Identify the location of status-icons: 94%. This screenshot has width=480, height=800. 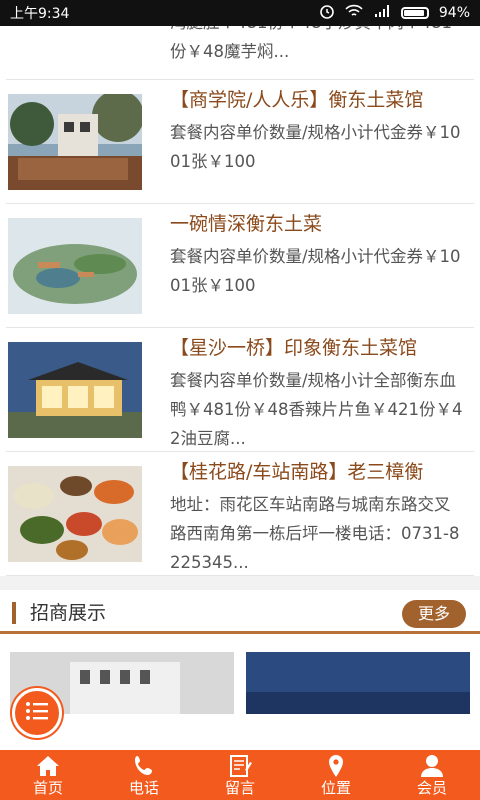
(394, 13).